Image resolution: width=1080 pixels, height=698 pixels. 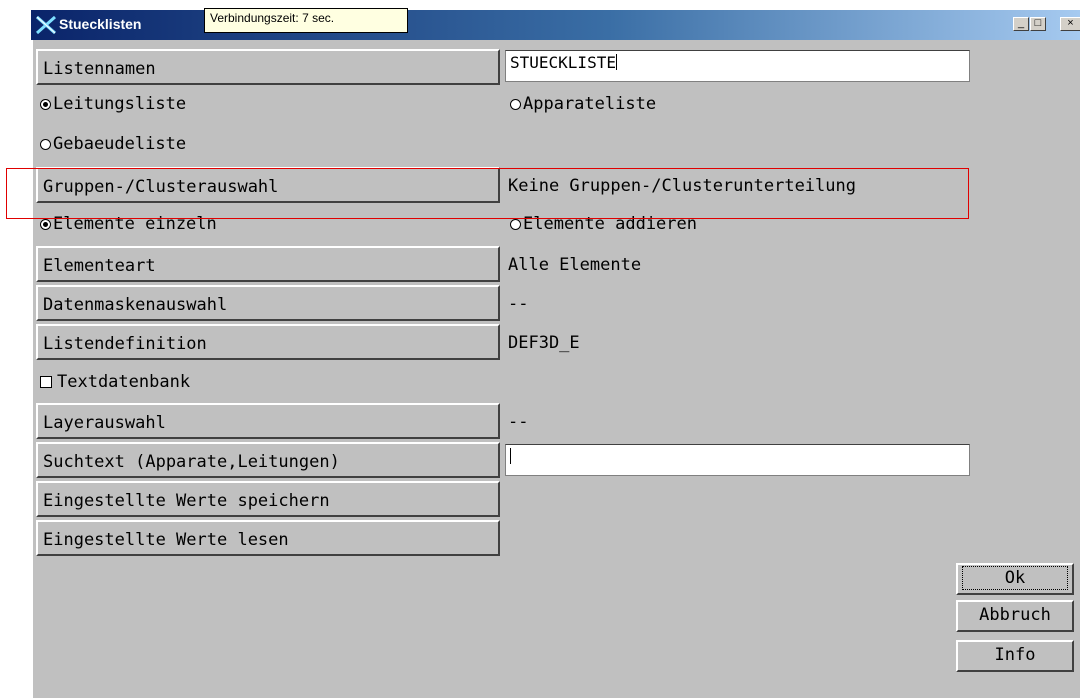 What do you see at coordinates (268, 538) in the screenshot?
I see `werte-lesen-button: Eingestellte Werte lesen` at bounding box center [268, 538].